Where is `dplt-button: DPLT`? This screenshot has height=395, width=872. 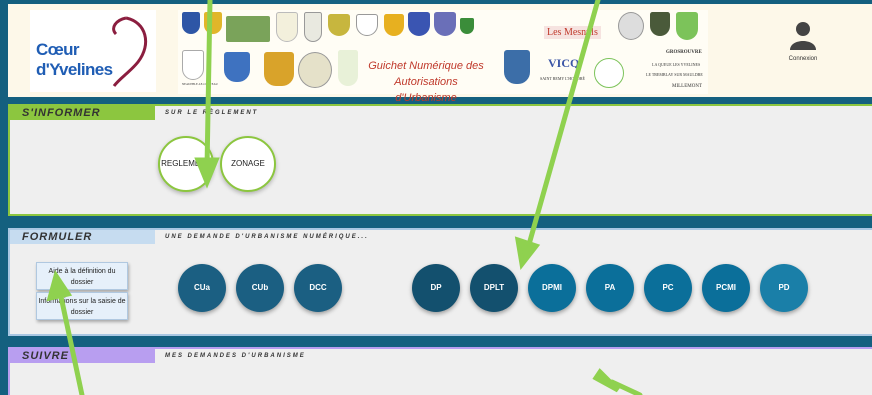 dplt-button: DPLT is located at coordinates (494, 288).